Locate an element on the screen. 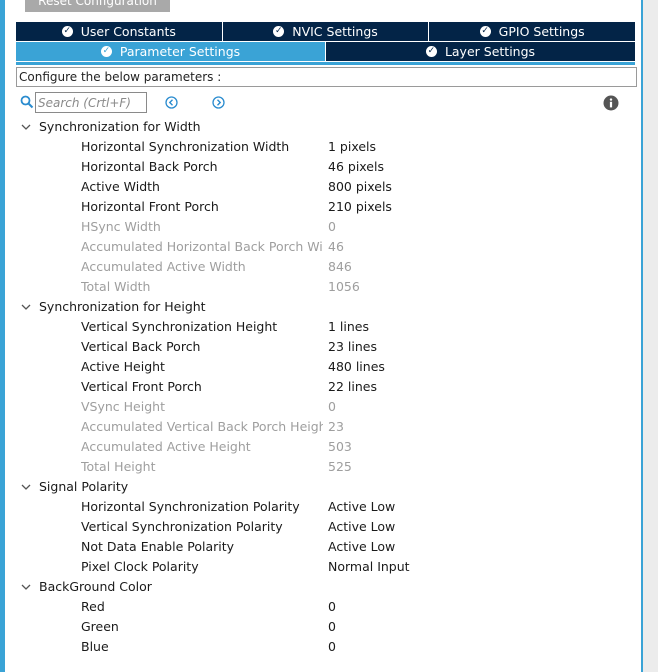 Image resolution: width=658 pixels, height=672 pixels. parameter-value: 503 is located at coordinates (340, 446).